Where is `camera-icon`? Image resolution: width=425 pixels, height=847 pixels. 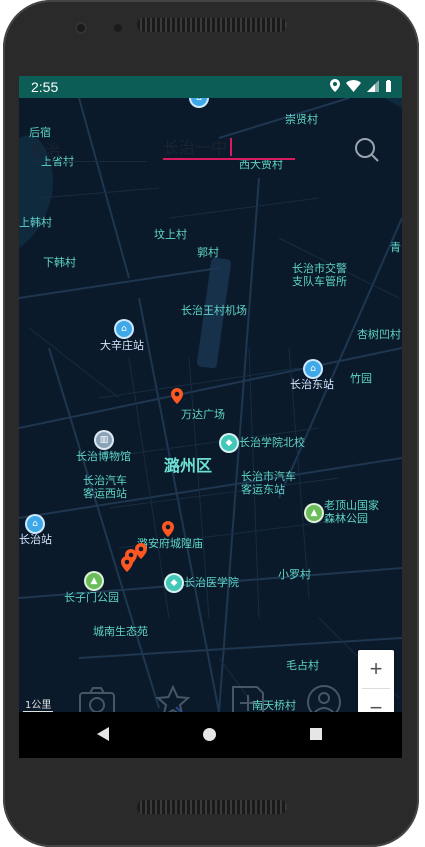 camera-icon is located at coordinates (96, 699).